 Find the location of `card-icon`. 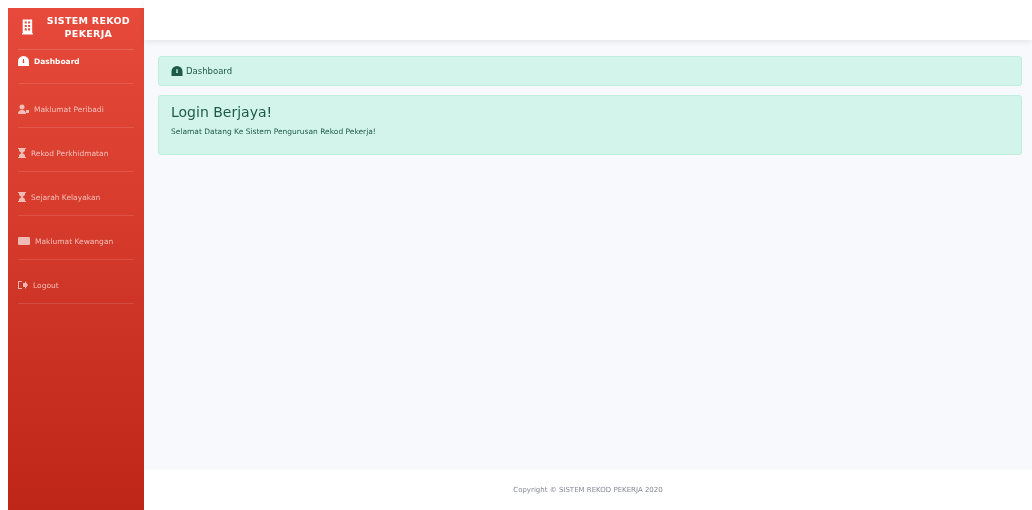

card-icon is located at coordinates (24, 241).